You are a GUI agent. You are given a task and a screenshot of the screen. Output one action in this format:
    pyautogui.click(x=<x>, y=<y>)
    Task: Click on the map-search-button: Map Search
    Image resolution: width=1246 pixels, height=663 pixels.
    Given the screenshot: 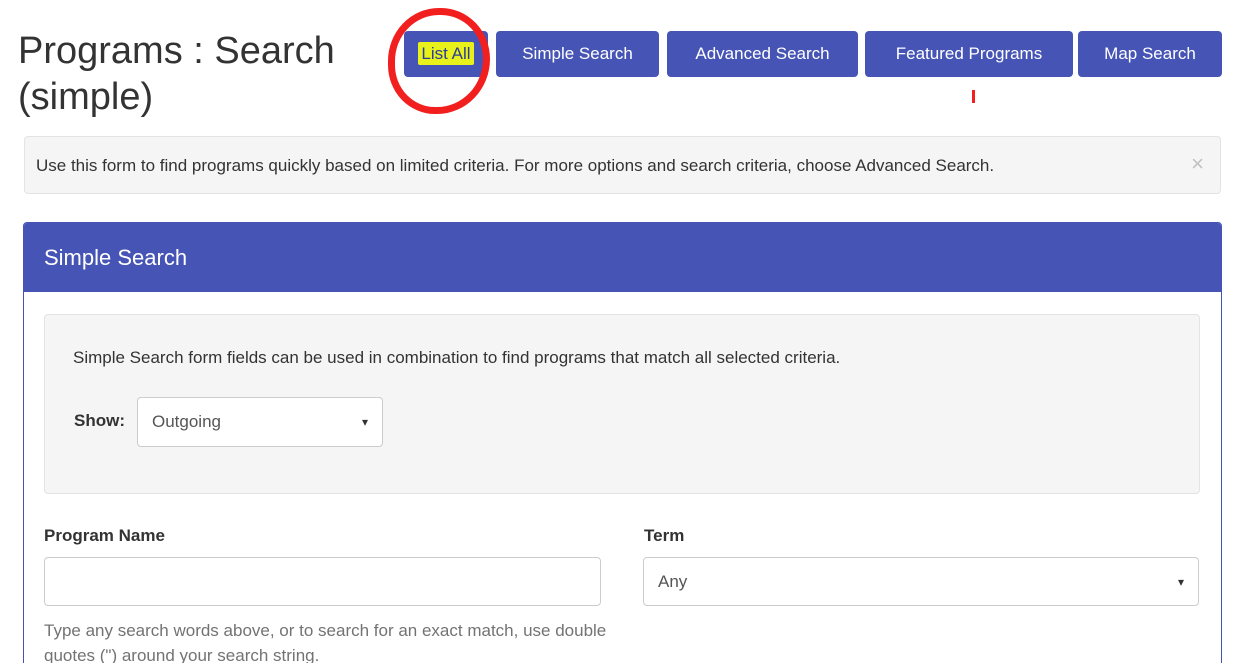 What is the action you would take?
    pyautogui.click(x=1150, y=54)
    